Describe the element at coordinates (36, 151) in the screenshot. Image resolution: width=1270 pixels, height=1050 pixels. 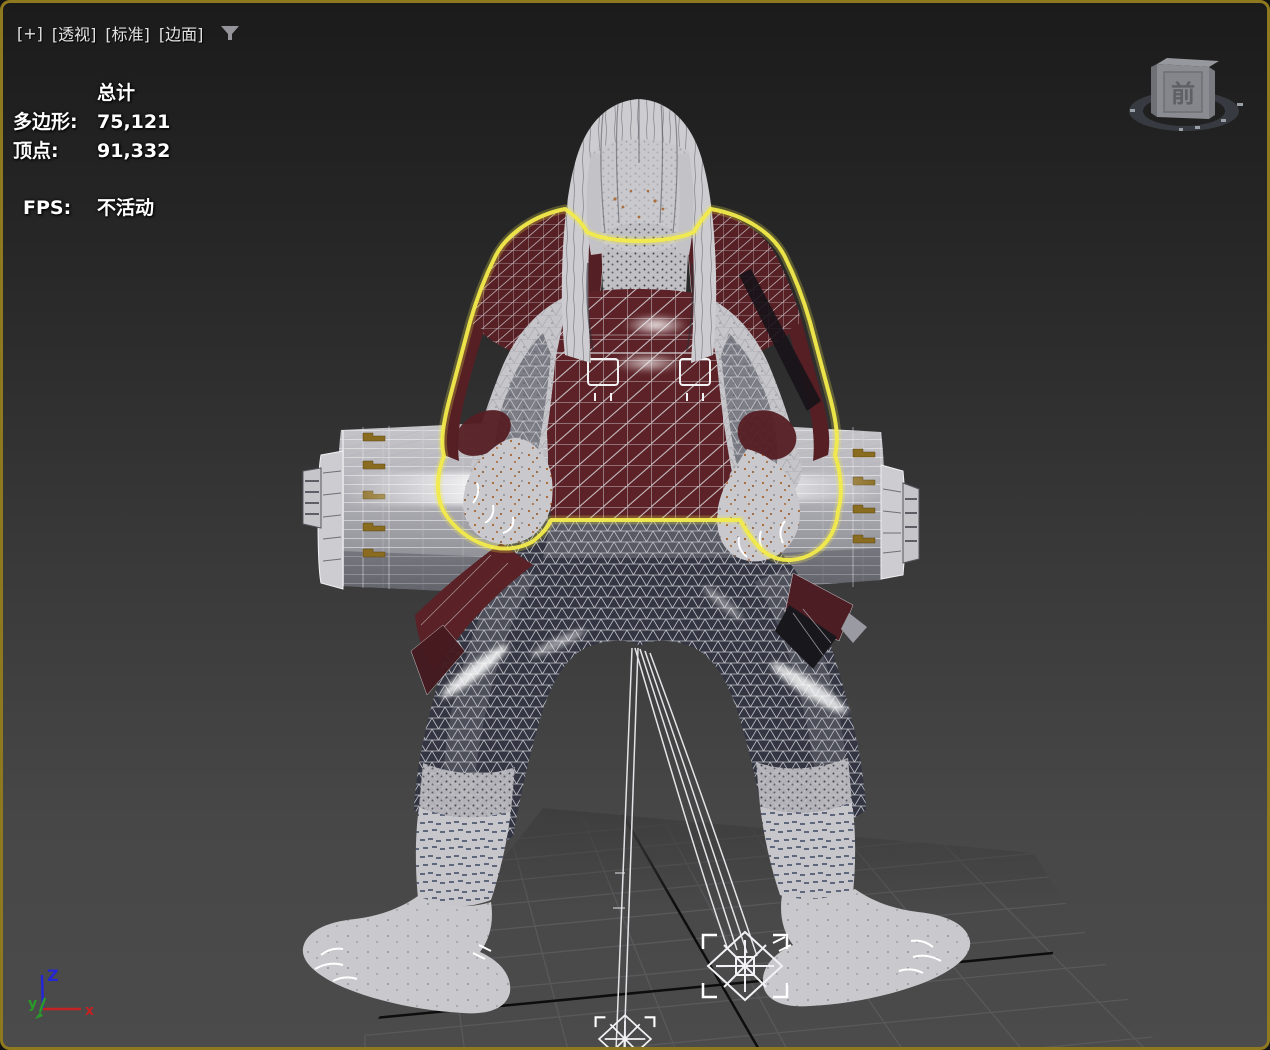
I see `stats-vertices-label: 顶点:` at that location.